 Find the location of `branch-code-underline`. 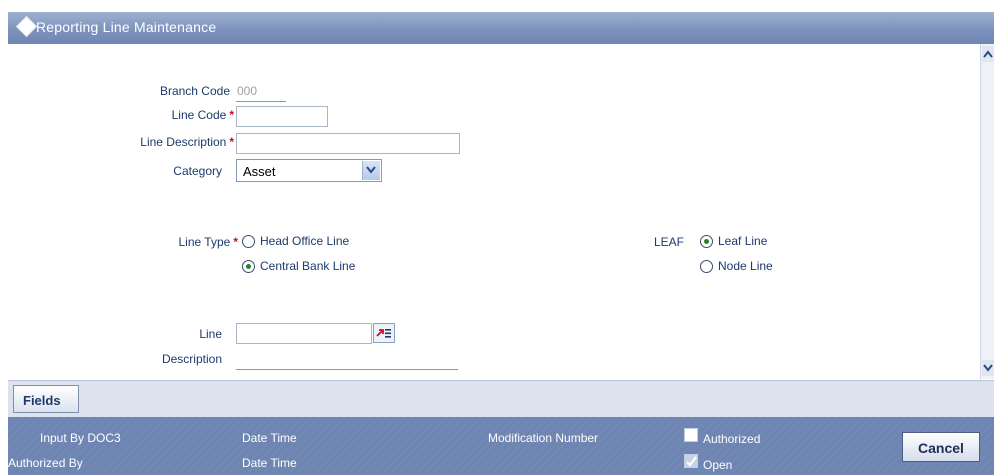

branch-code-underline is located at coordinates (261, 101).